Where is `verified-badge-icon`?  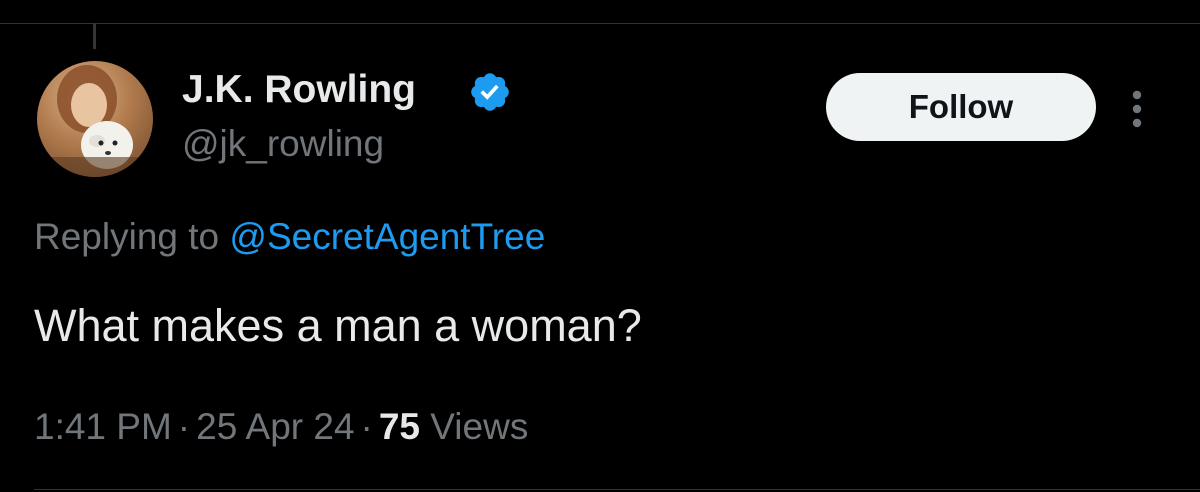 verified-badge-icon is located at coordinates (490, 92).